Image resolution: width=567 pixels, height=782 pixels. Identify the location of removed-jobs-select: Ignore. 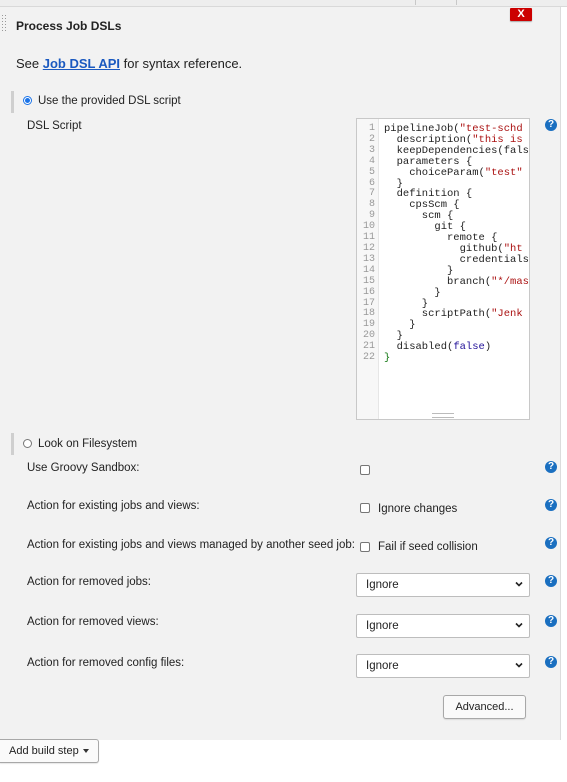
(443, 585).